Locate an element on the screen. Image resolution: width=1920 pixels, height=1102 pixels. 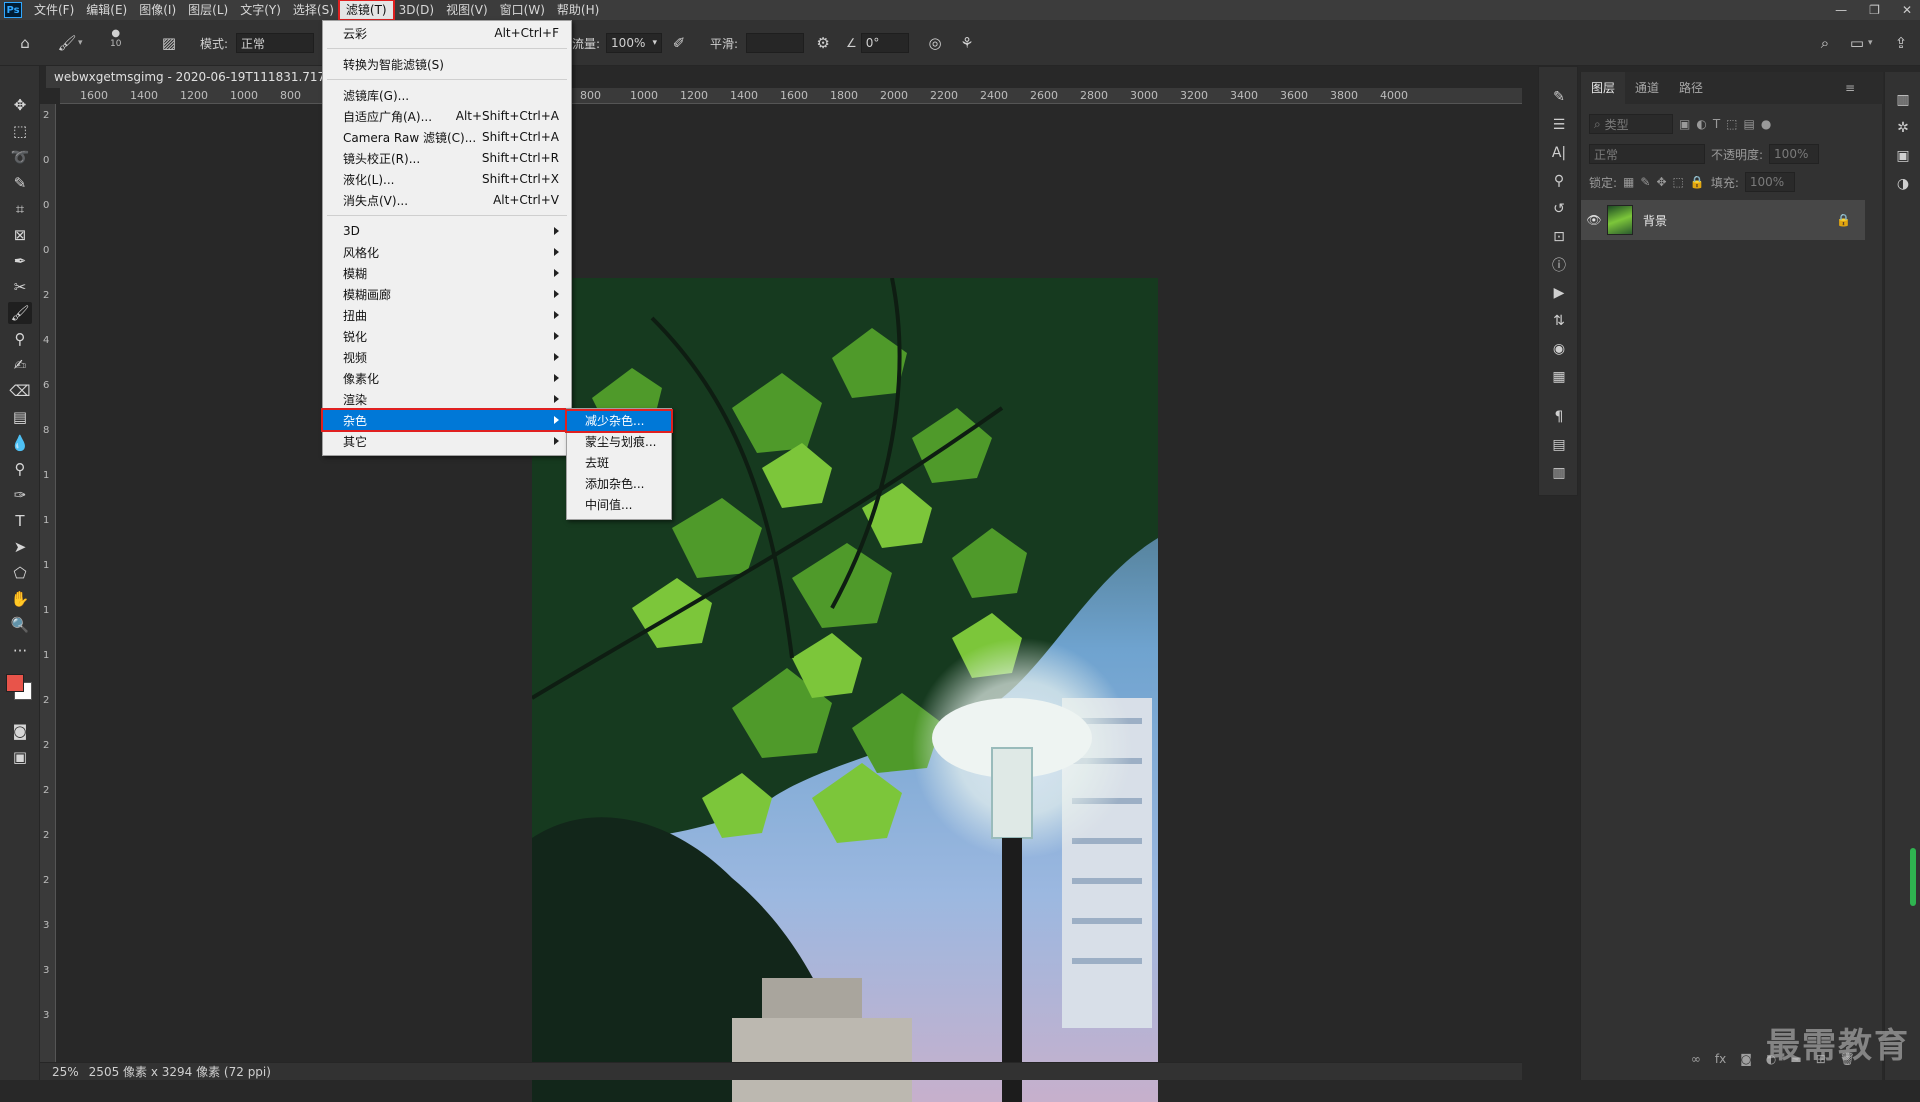
adjustments-icon: ◑ is located at coordinates (1903, 184).